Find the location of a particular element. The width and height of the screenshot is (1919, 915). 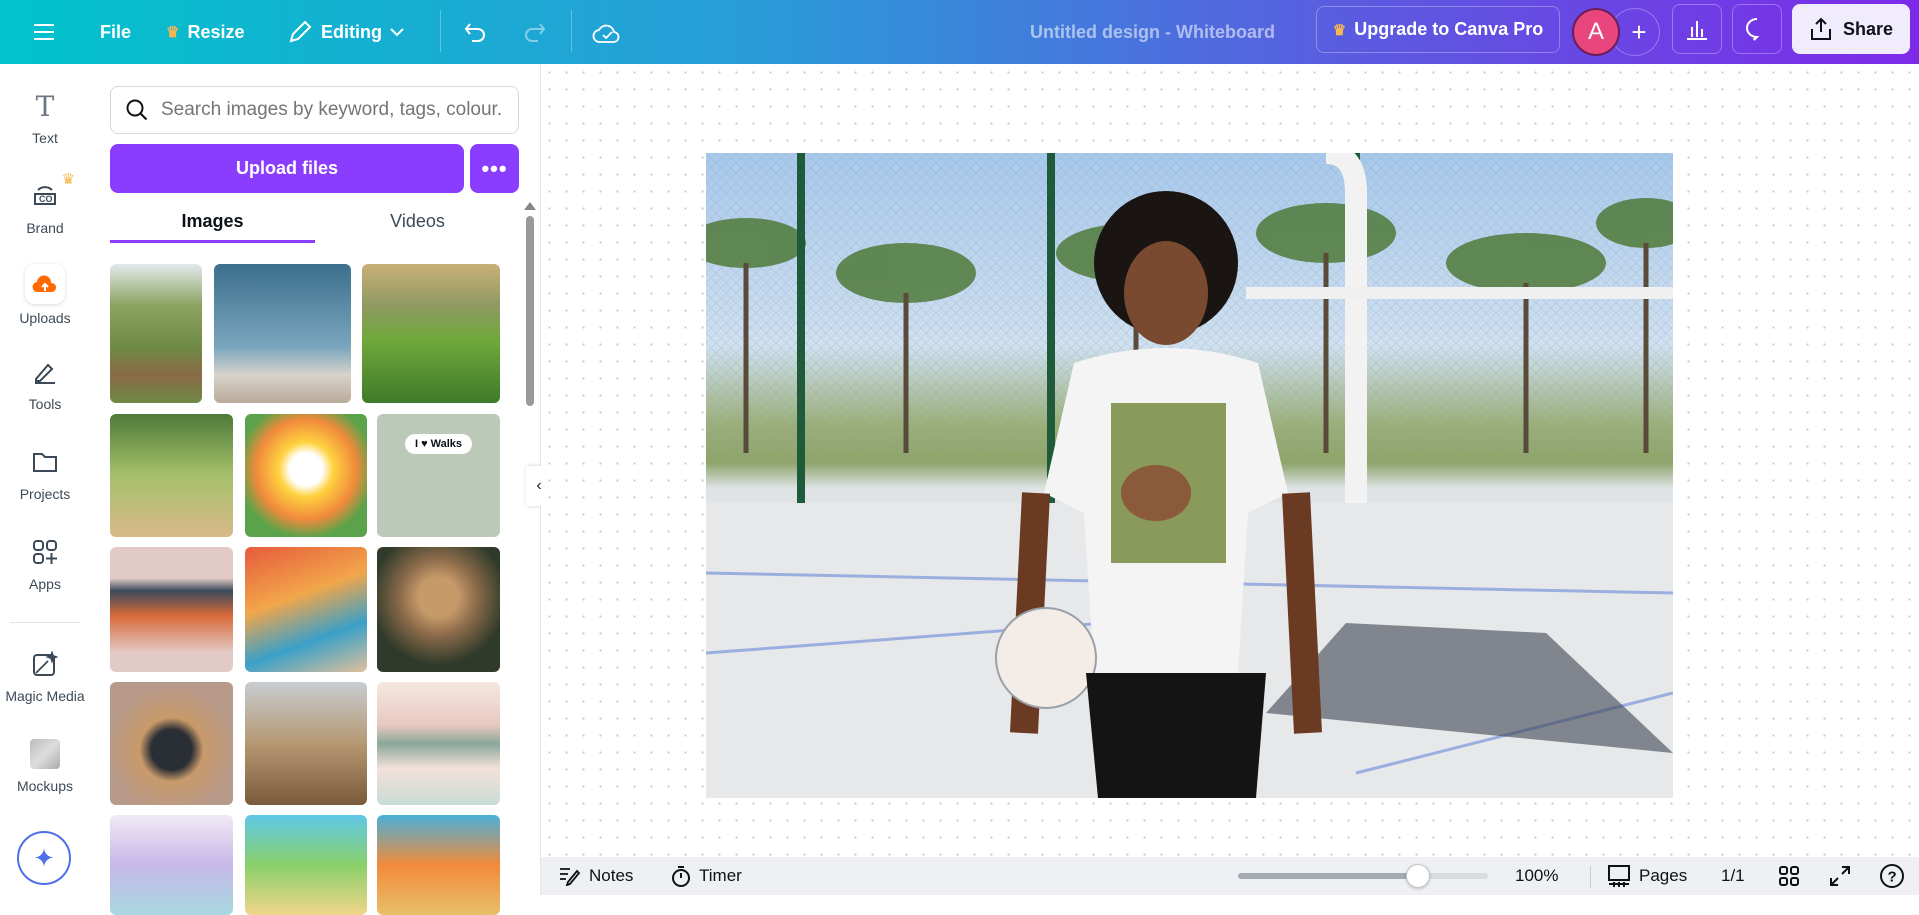

insights-button is located at coordinates (1697, 29).